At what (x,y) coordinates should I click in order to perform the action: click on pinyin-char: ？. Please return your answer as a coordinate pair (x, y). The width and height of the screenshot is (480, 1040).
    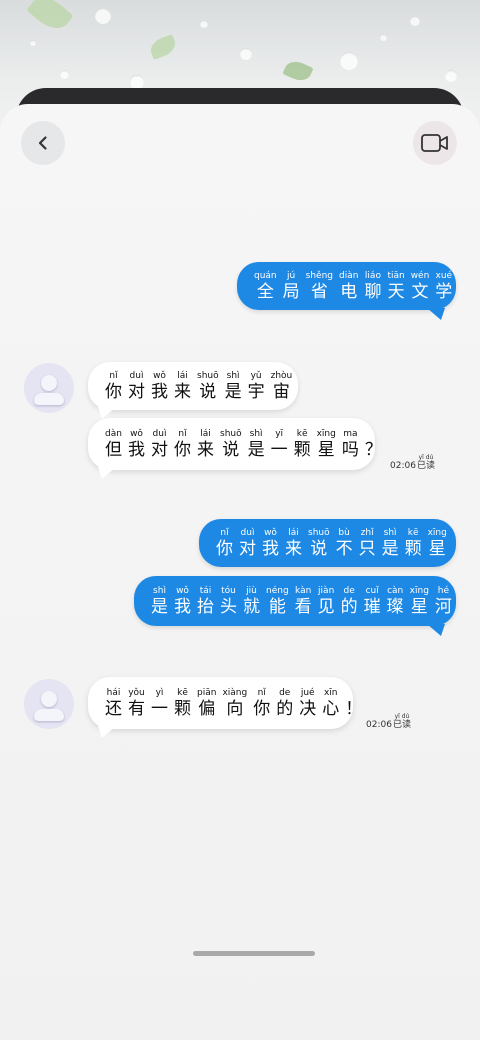
    Looking at the image, I should click on (373, 444).